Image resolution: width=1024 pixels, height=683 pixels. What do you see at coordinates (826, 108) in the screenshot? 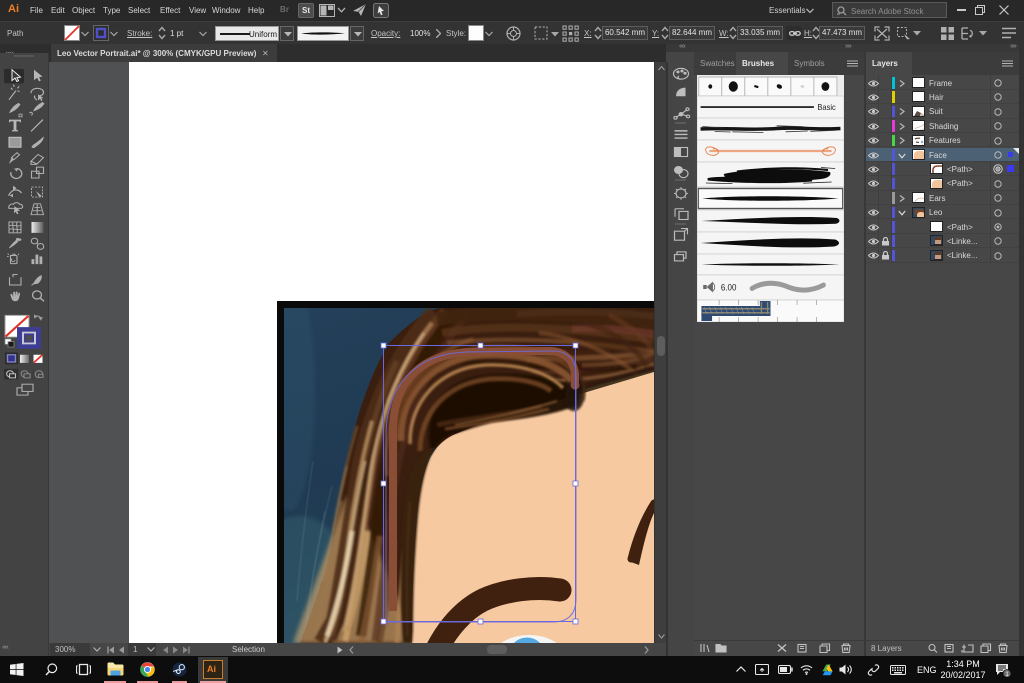
I see `svg-text: Basic` at bounding box center [826, 108].